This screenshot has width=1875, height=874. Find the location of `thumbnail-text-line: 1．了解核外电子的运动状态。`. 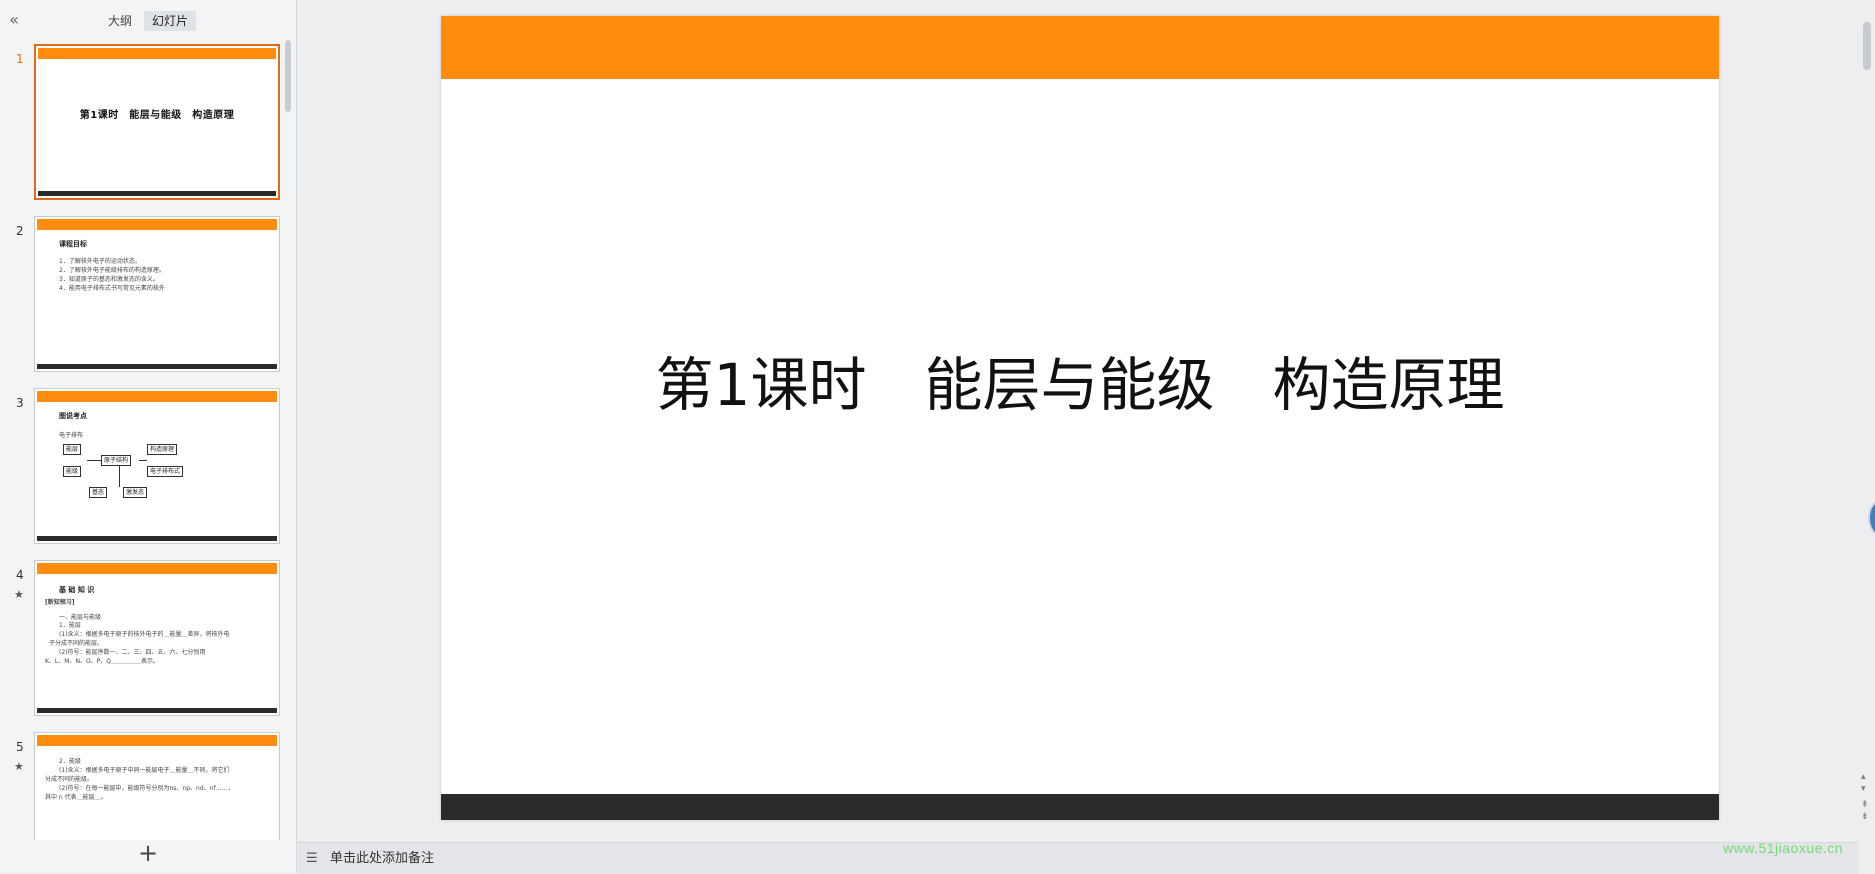

thumbnail-text-line: 1．了解核外电子的运动状态。 is located at coordinates (100, 261).